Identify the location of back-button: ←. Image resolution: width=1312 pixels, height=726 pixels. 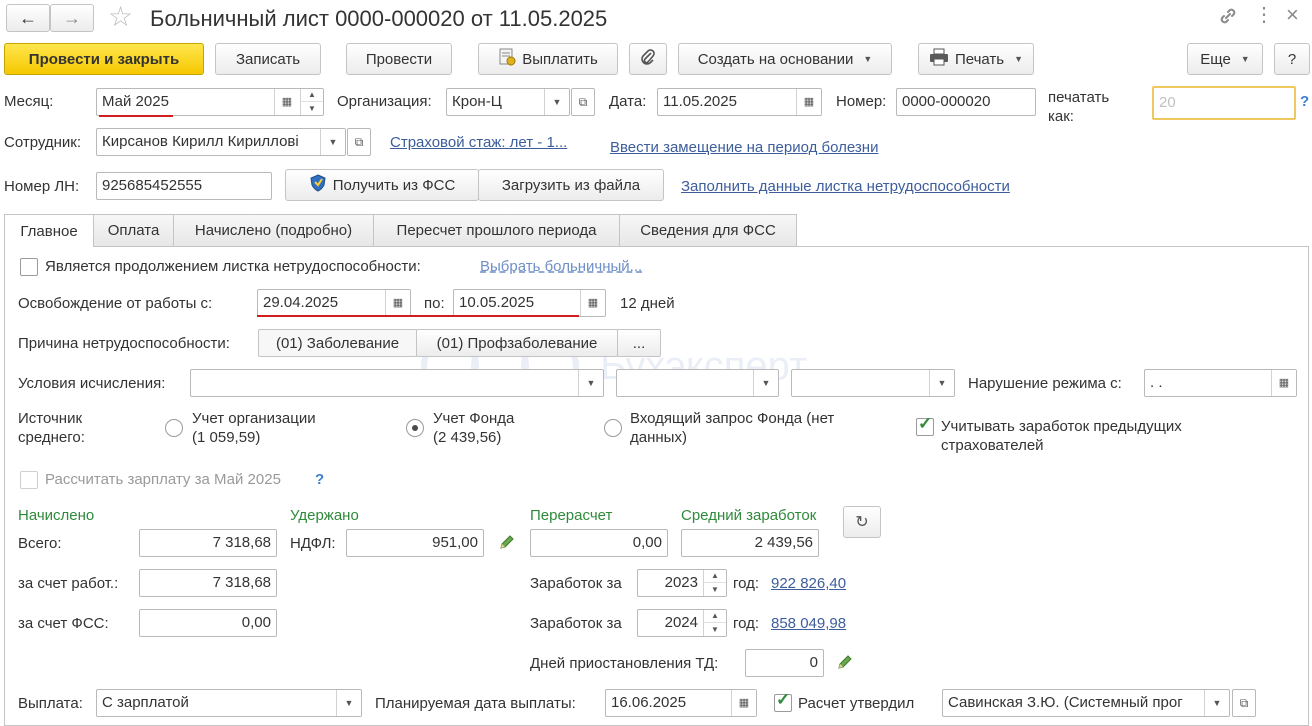
(28, 18).